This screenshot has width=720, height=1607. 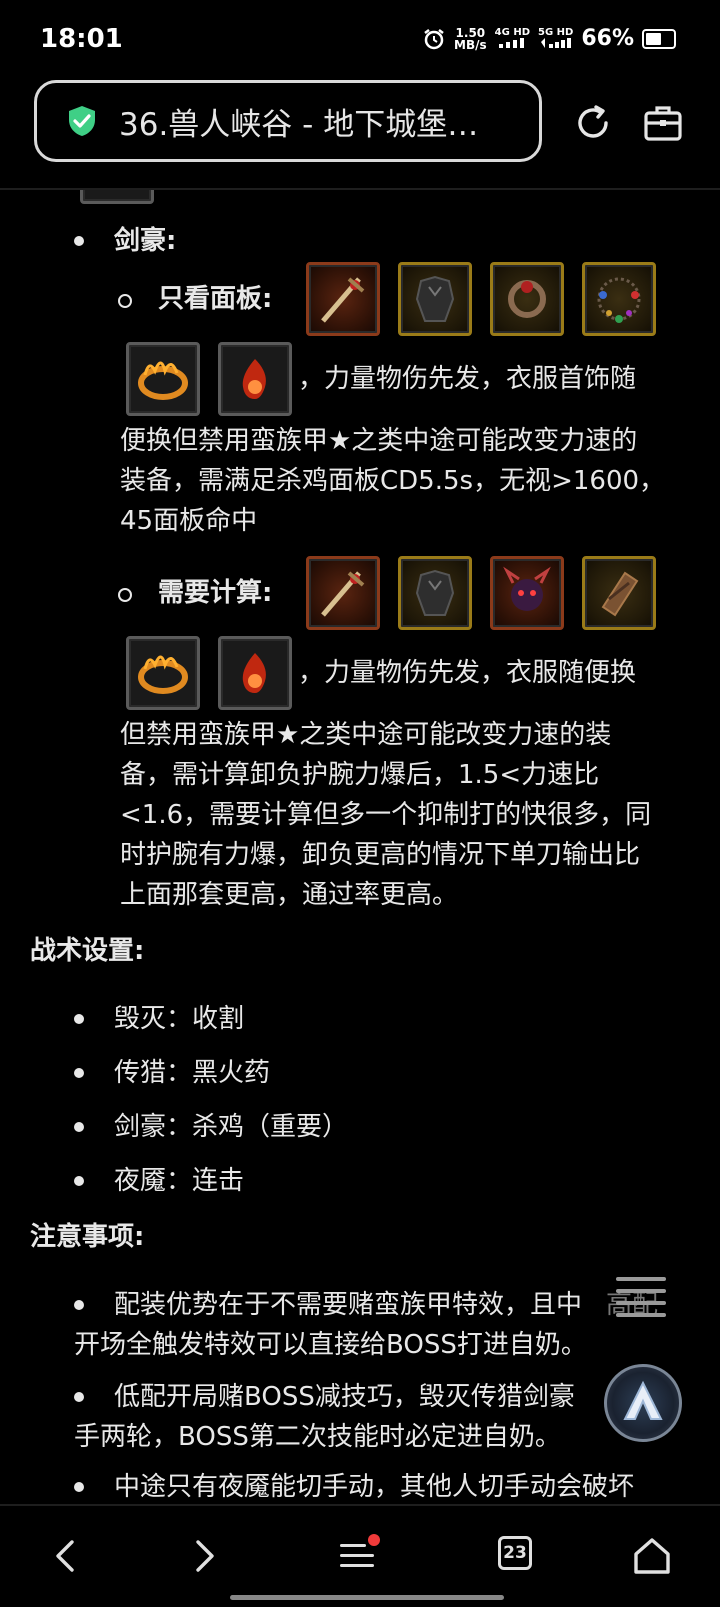 What do you see at coordinates (593, 123) in the screenshot?
I see `refresh-icon` at bounding box center [593, 123].